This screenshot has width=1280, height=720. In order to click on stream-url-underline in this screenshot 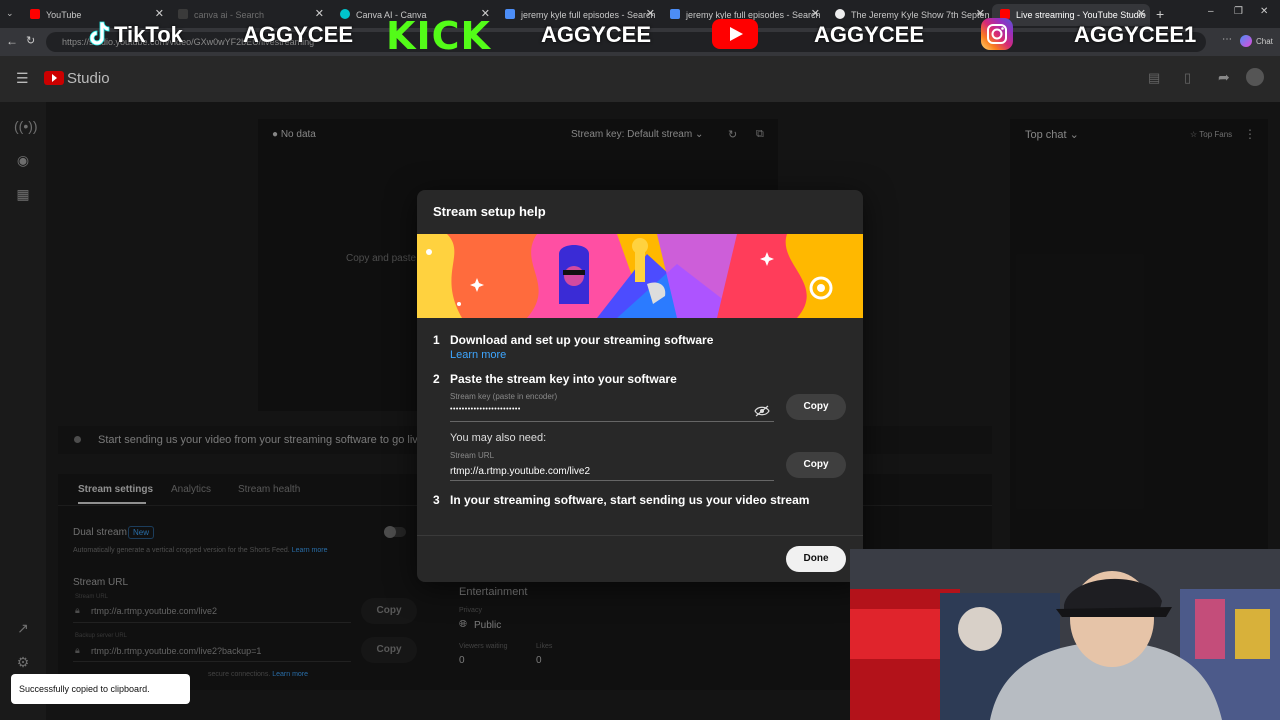, I will do `click(612, 480)`.